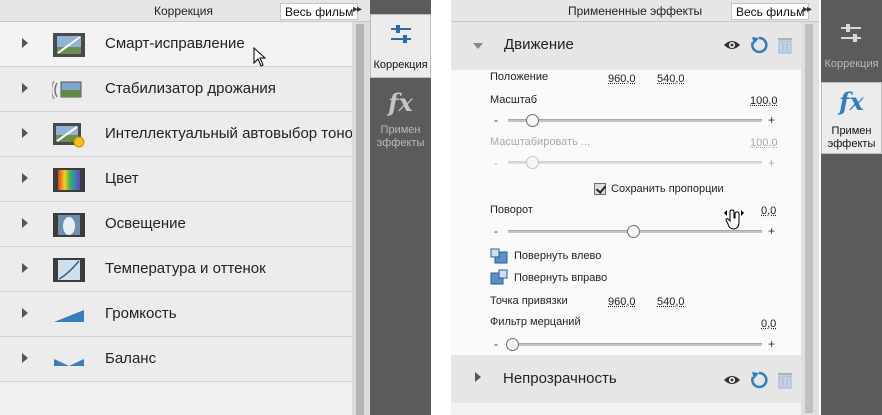 Image resolution: width=882 pixels, height=415 pixels. I want to click on rotation-minus: -, so click(496, 231).